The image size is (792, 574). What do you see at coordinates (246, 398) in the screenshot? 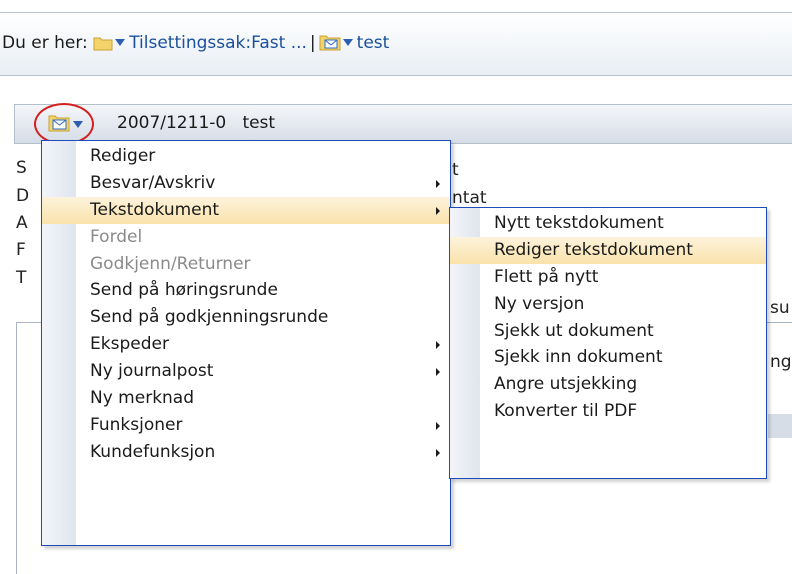
I see `menu-item-ny-merknad: Ny merknad` at bounding box center [246, 398].